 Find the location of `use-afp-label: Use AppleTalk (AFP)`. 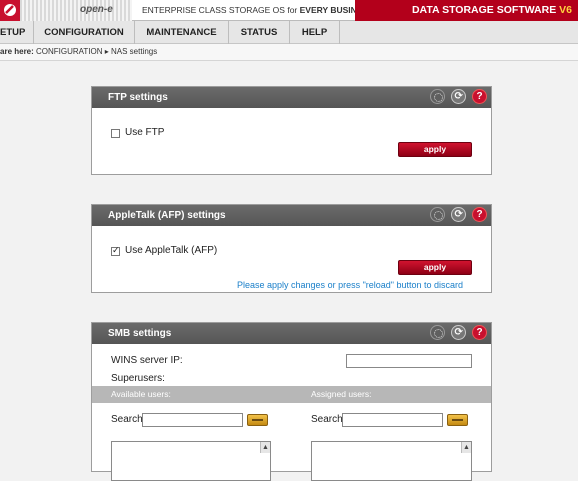

use-afp-label: Use AppleTalk (AFP) is located at coordinates (171, 250).